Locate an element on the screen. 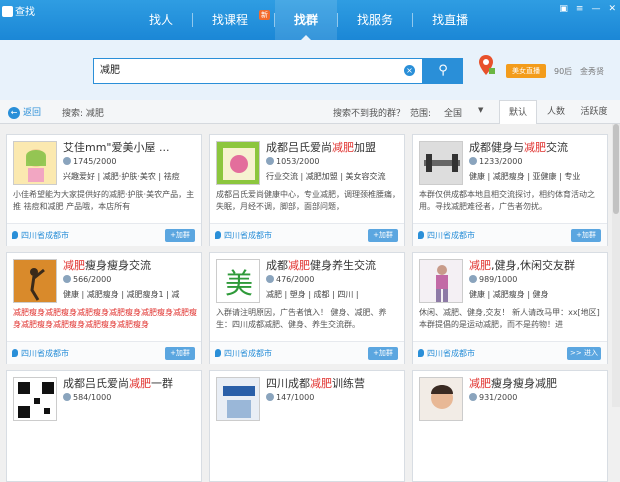  member-count: 147/1000 is located at coordinates (290, 397).